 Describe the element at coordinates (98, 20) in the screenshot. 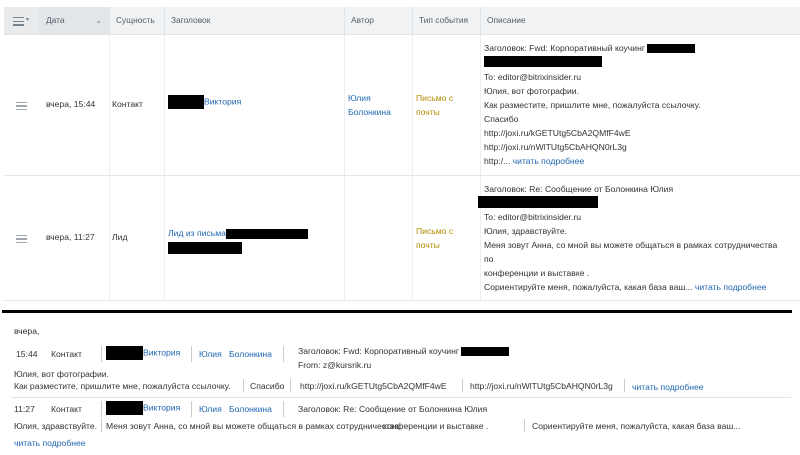

I see `sort-chevron-icon: ⌄` at that location.